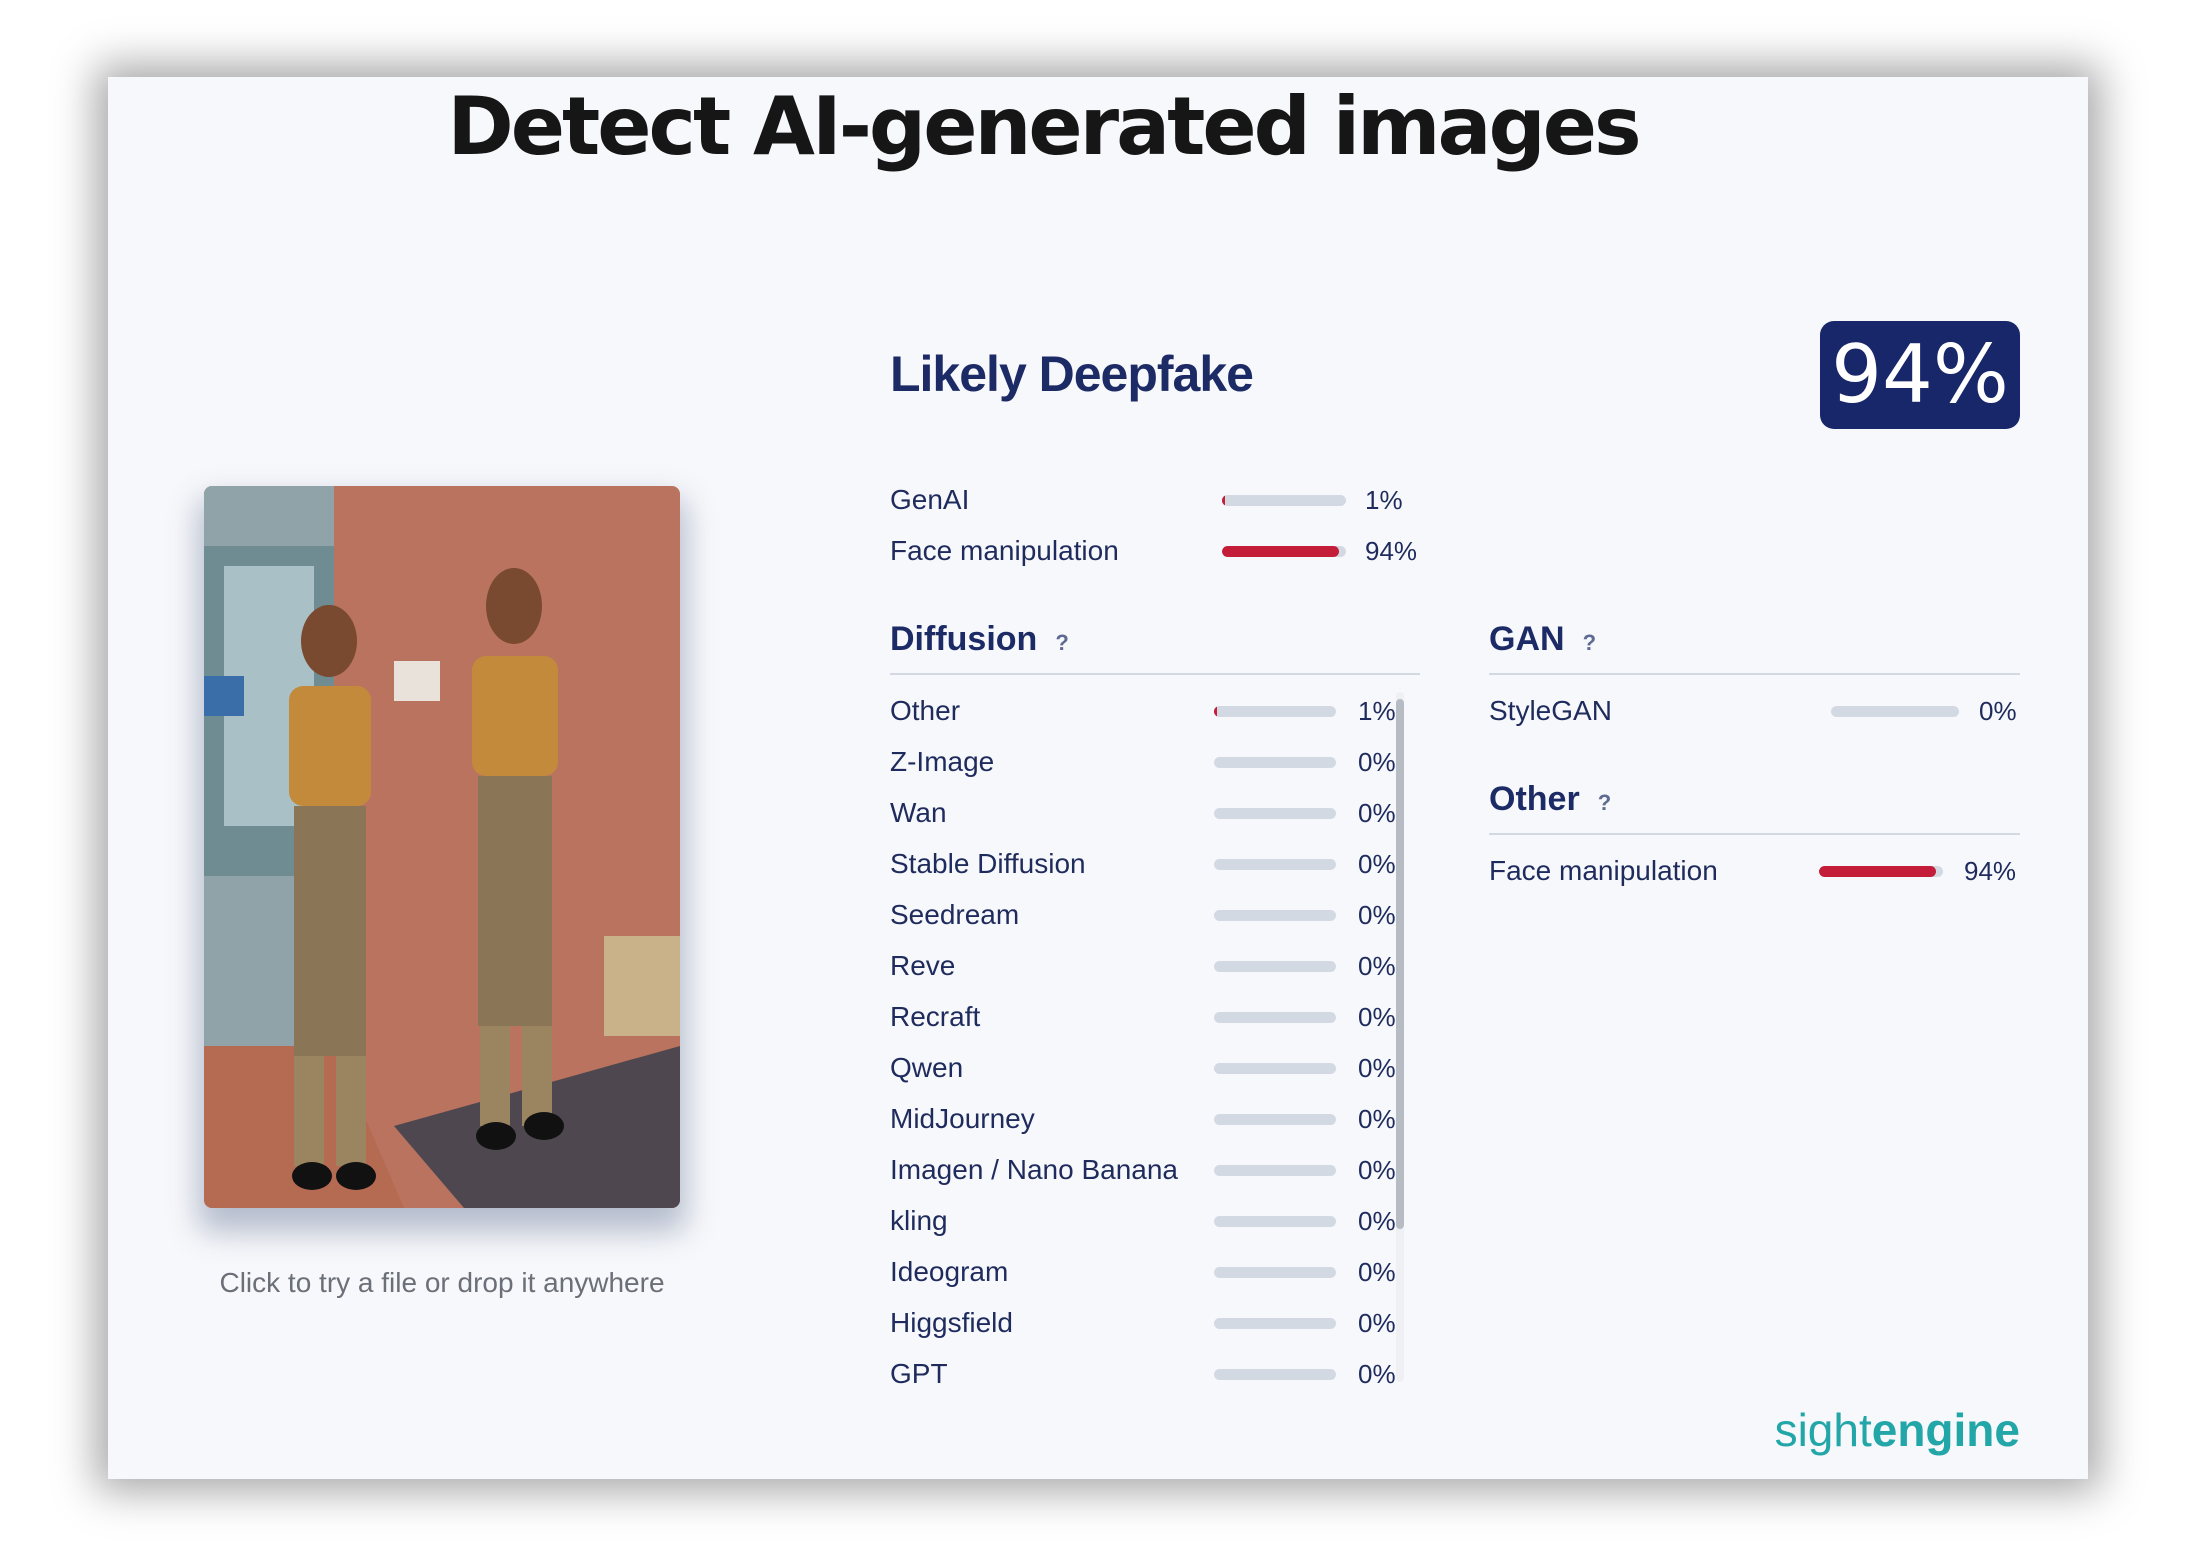 This screenshot has height=1552, width=2188. I want to click on score-label: Higgsfield, so click(951, 1322).